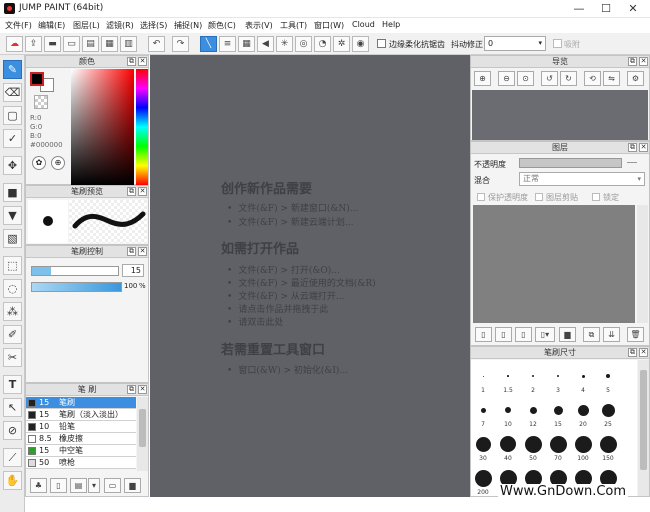  What do you see at coordinates (52, 44) in the screenshot?
I see `comment-icon: ▬` at bounding box center [52, 44].